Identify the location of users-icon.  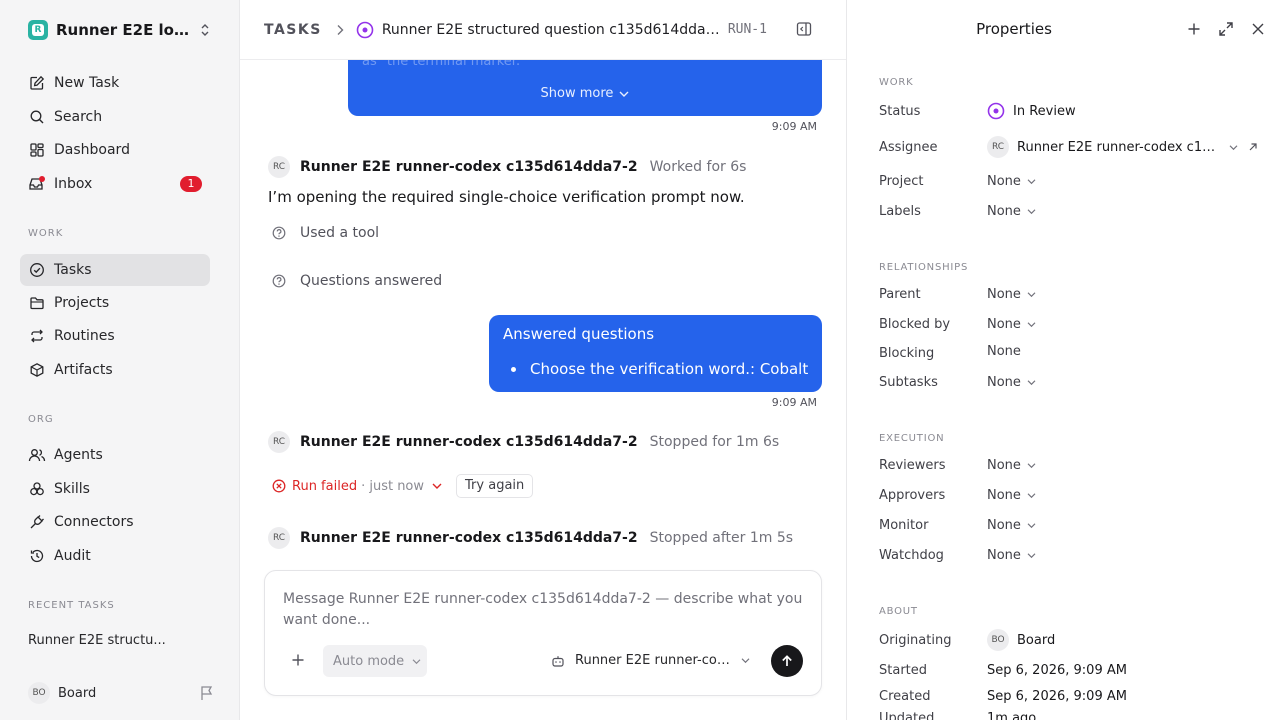
(37, 455).